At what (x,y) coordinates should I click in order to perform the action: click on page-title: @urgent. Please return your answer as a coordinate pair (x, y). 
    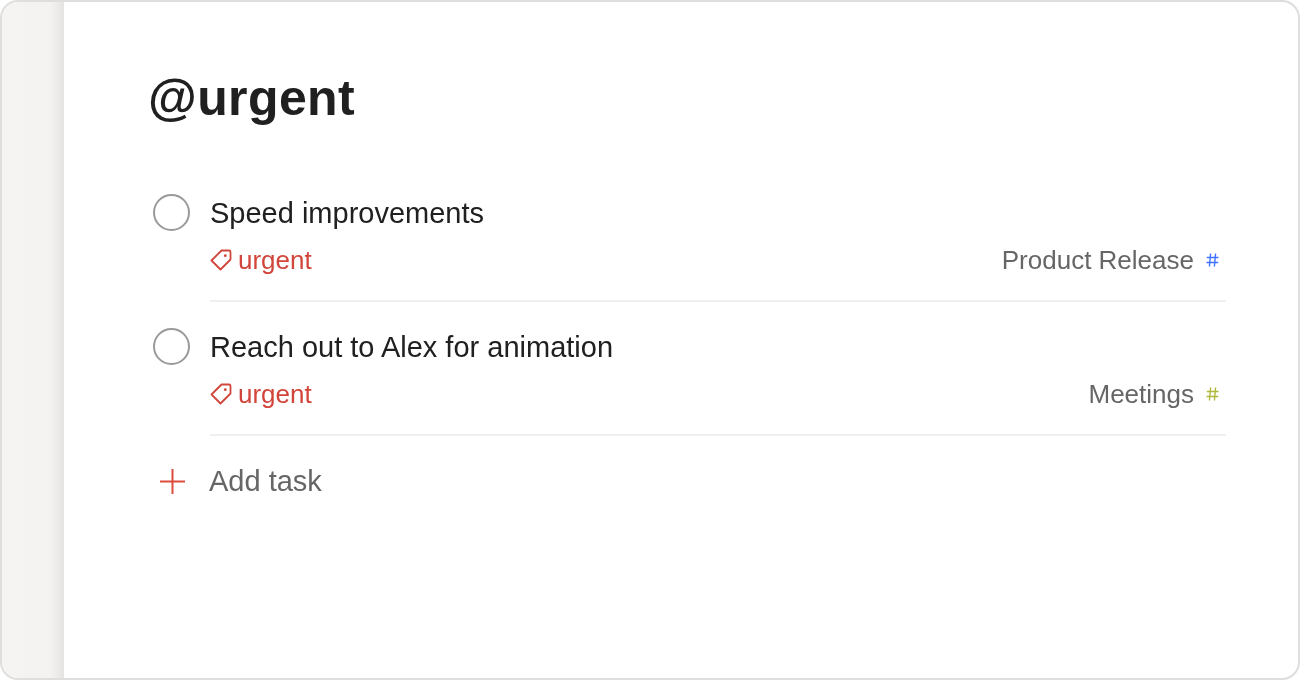
    Looking at the image, I should click on (252, 98).